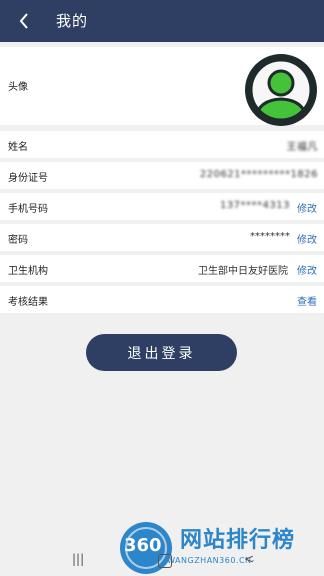 This screenshot has height=576, width=324. I want to click on logout-button: 退出登录, so click(161, 352).